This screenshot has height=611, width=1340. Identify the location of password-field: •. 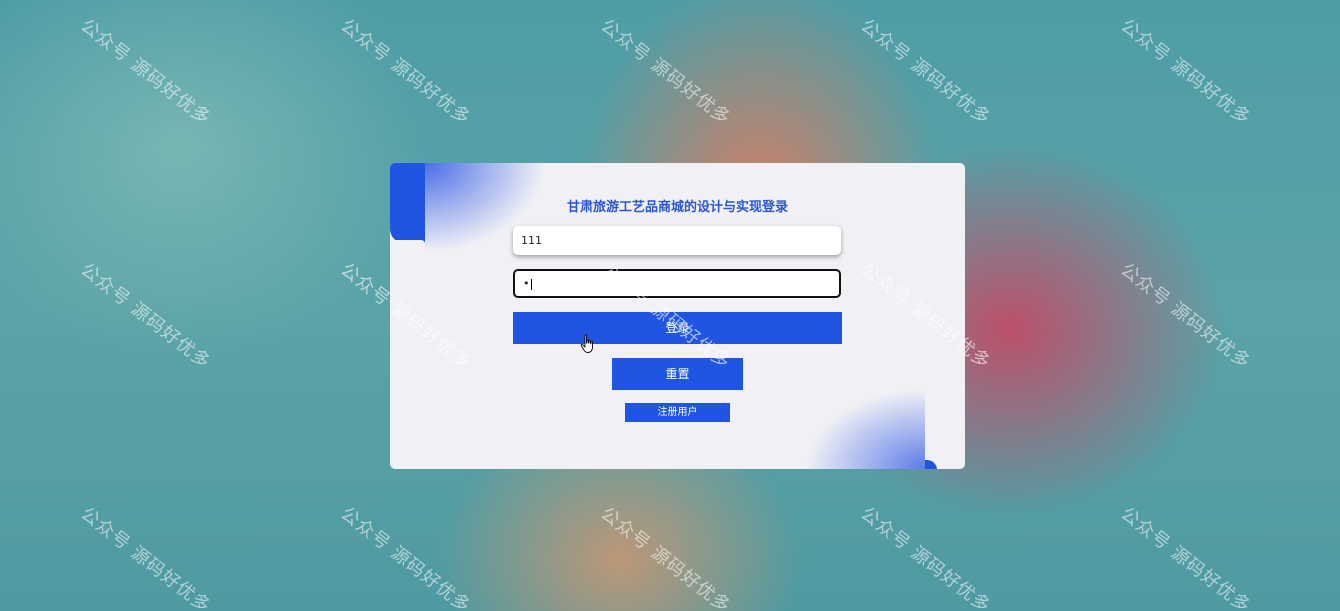
(677, 283).